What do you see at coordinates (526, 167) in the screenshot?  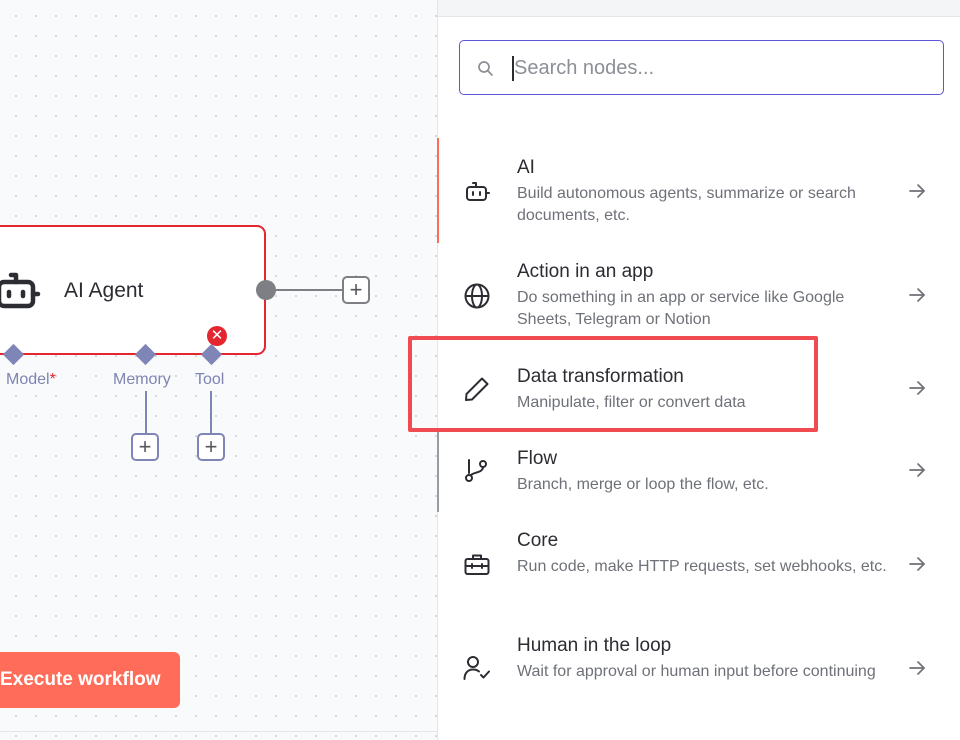 I see `category-title: AI` at bounding box center [526, 167].